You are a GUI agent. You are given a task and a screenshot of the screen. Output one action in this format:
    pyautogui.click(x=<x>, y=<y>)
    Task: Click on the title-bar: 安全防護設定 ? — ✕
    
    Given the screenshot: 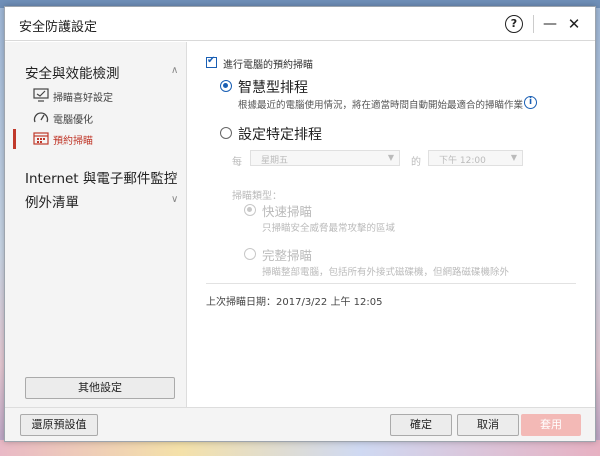 What is the action you would take?
    pyautogui.click(x=300, y=24)
    